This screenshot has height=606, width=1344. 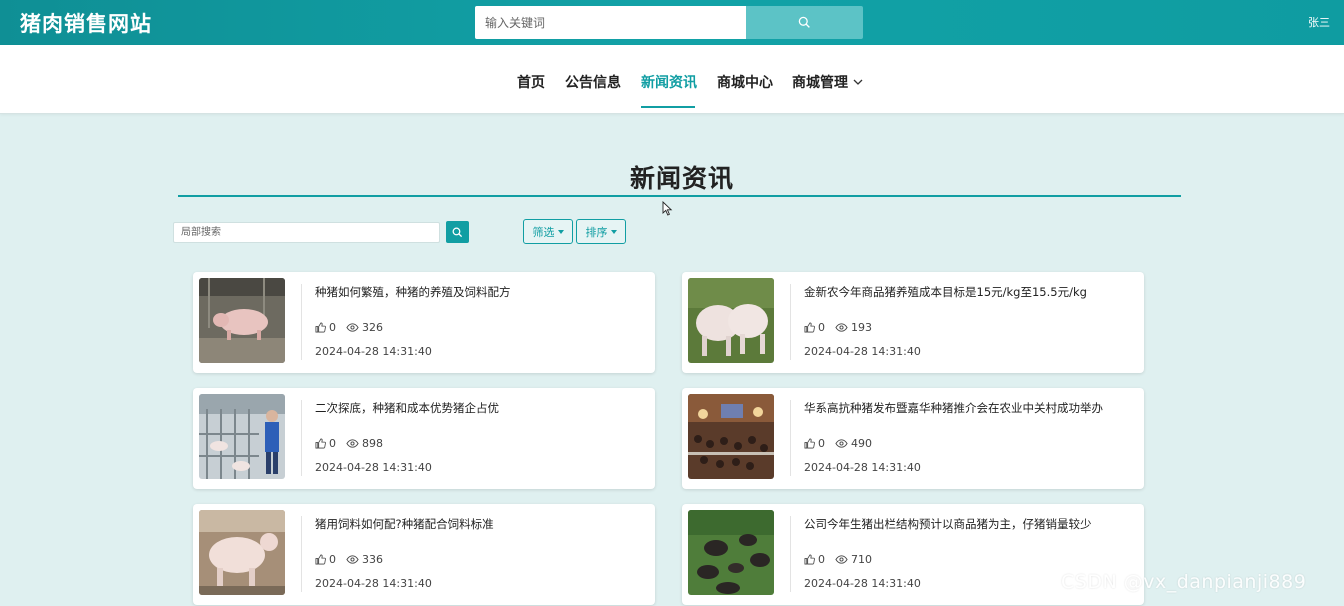 I want to click on nav-item-news: 新闻资讯, so click(x=669, y=82).